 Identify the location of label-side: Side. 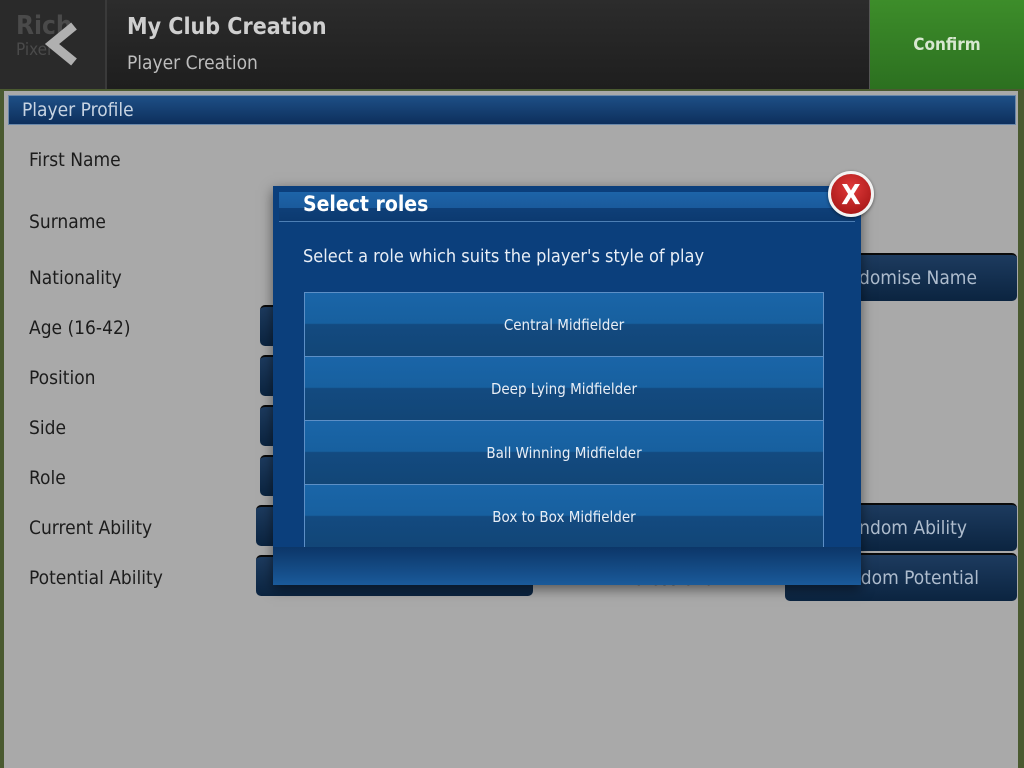
(47, 428).